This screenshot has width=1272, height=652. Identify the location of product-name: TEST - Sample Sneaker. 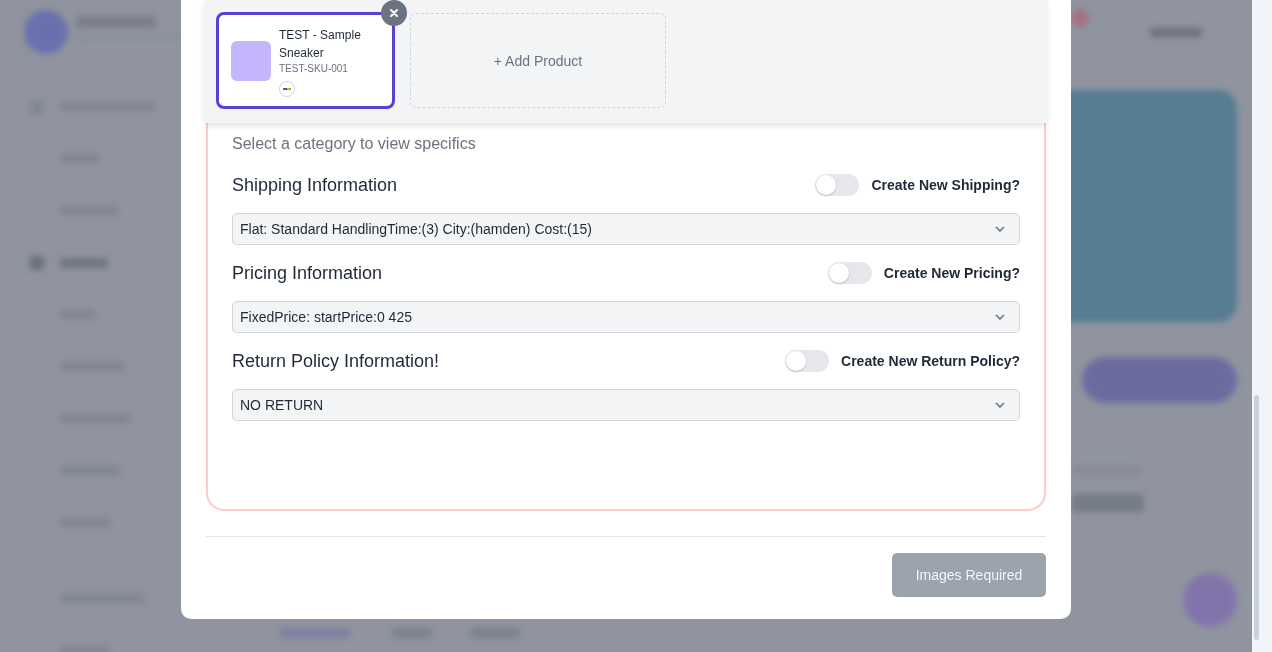
(320, 44).